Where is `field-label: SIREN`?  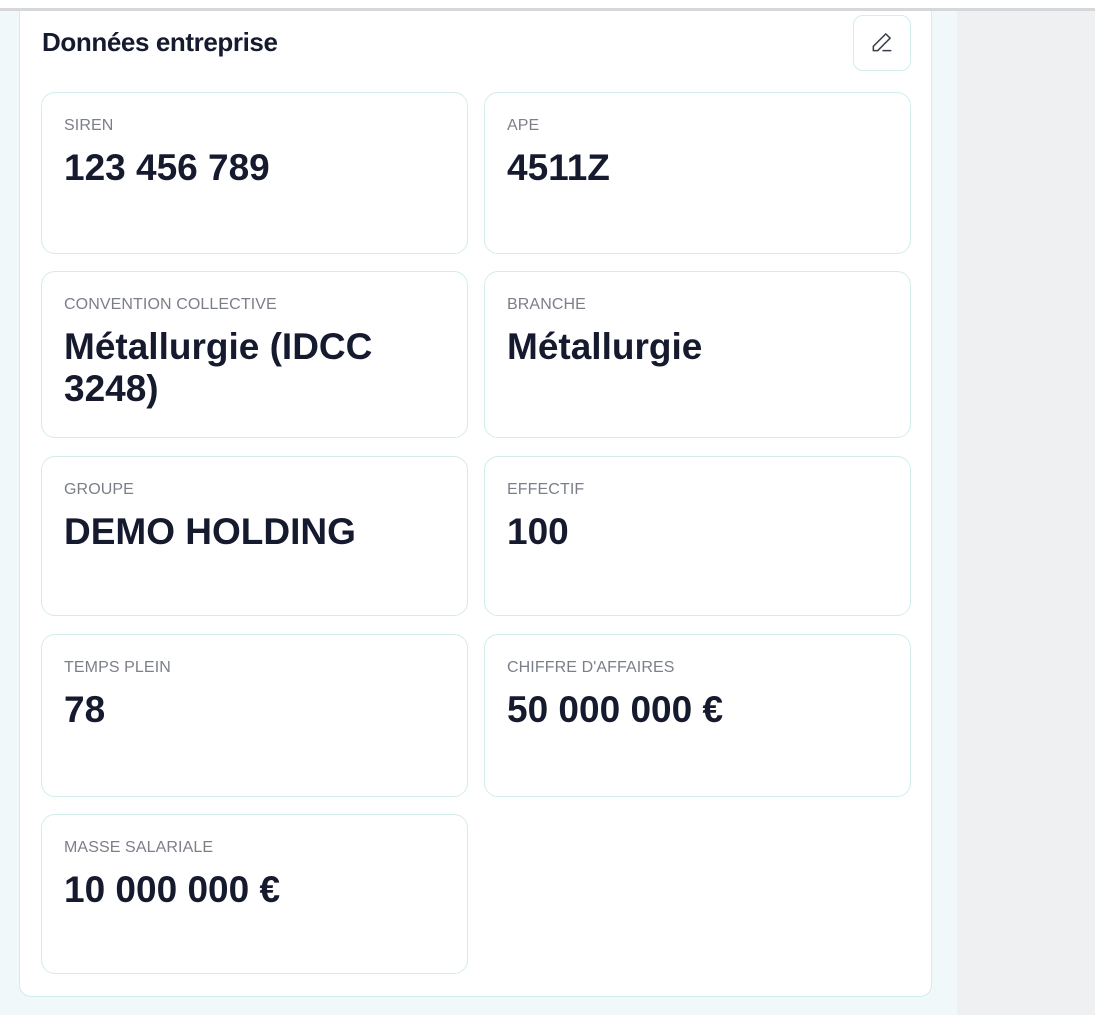
field-label: SIREN is located at coordinates (89, 125).